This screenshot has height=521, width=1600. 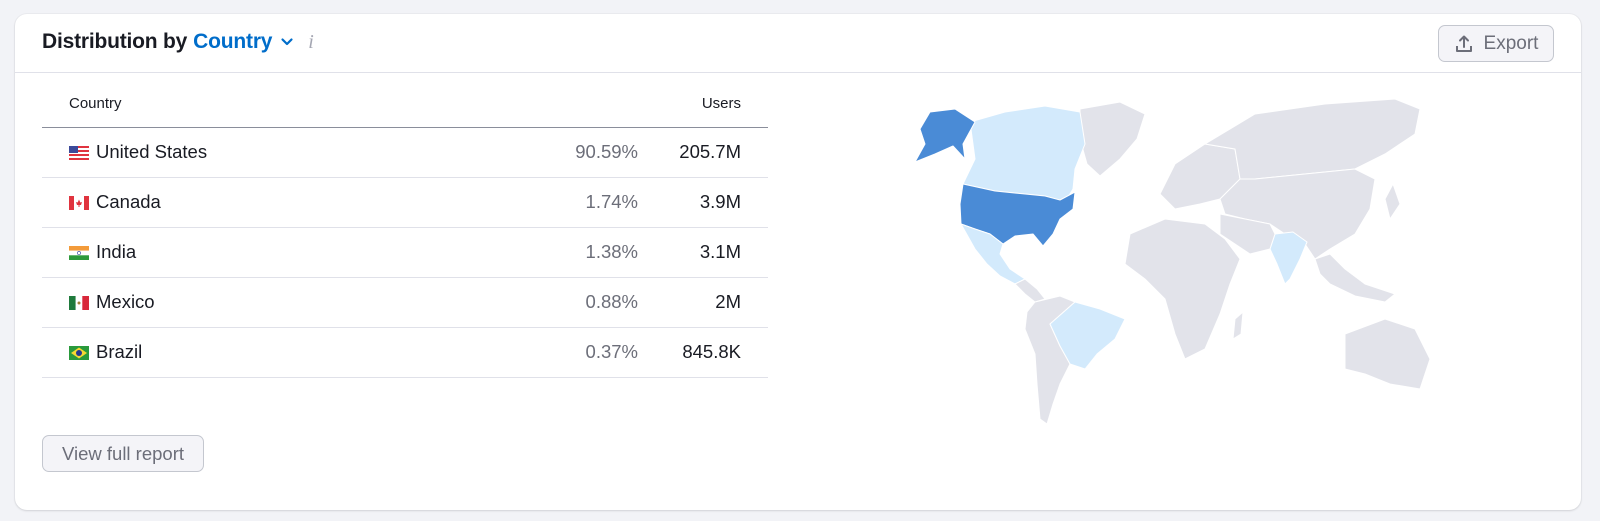 I want to click on map-region-australia, so click(x=1387, y=354).